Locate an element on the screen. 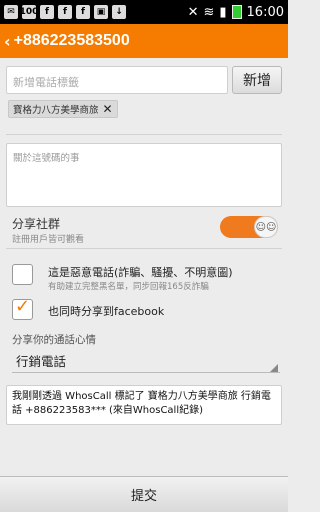  note-textarea: 關於這號碼的事 is located at coordinates (144, 175).